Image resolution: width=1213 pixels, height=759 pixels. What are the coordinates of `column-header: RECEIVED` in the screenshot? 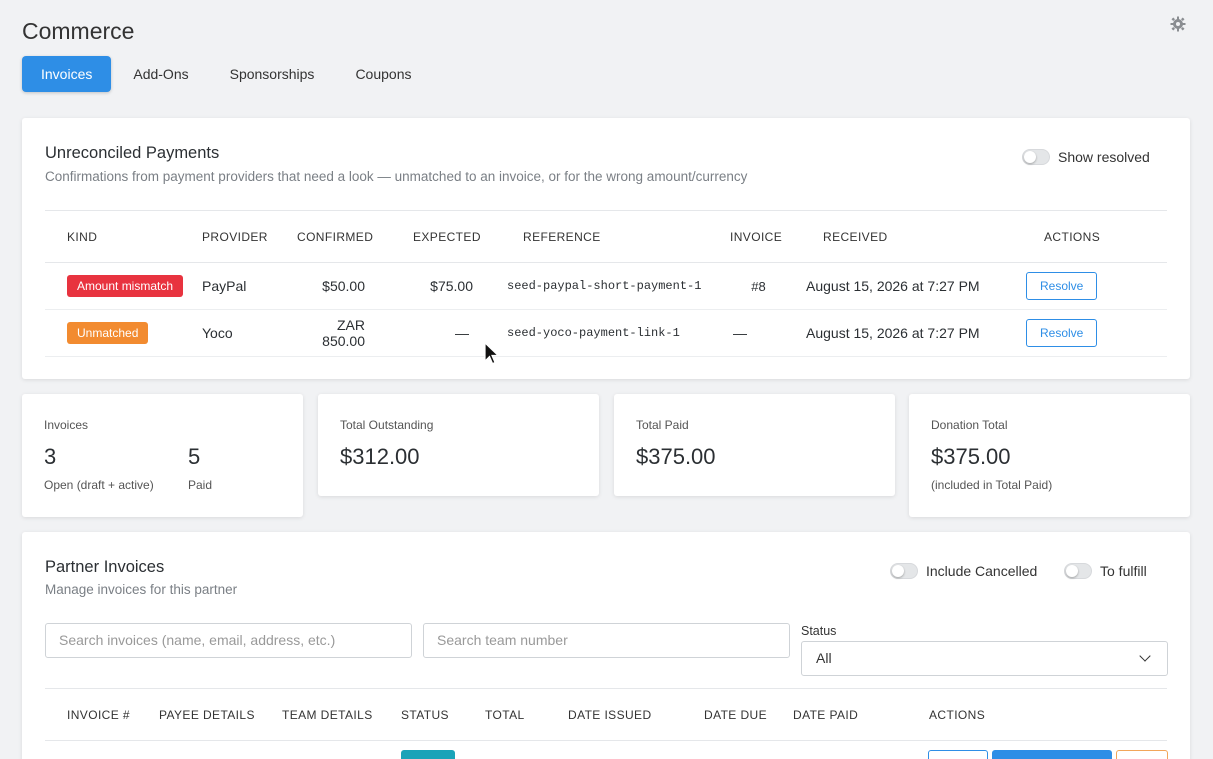 It's located at (911, 236).